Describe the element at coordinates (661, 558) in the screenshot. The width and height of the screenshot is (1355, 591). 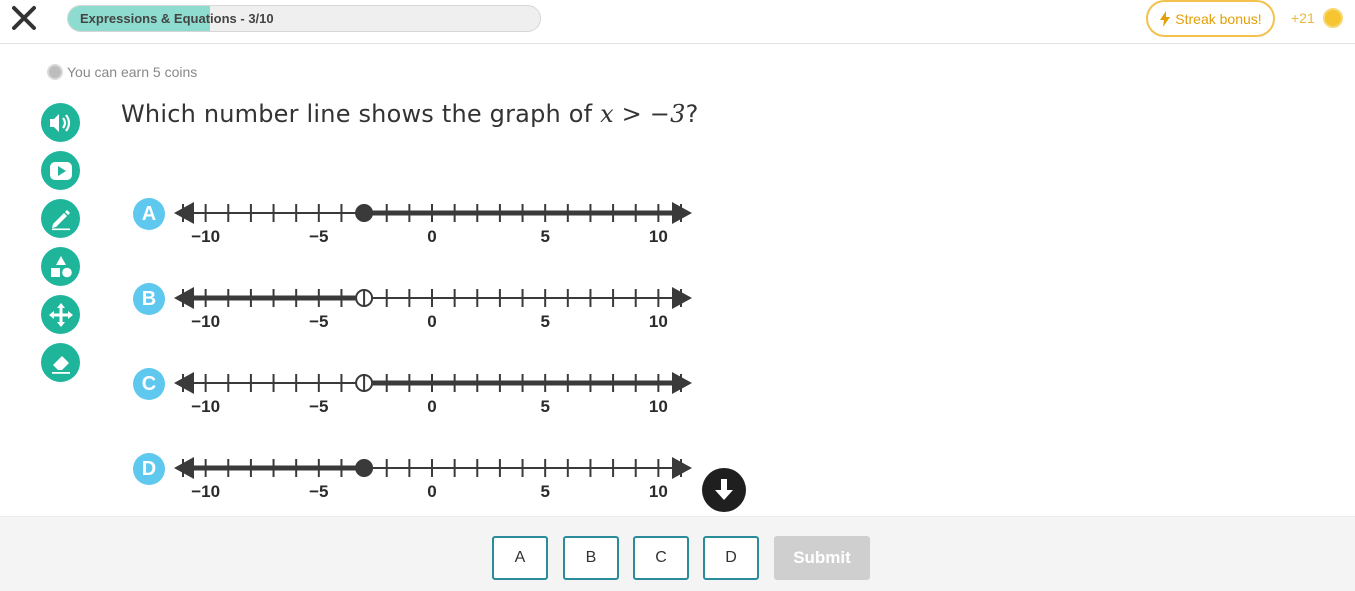
I see `answer-button-c: C` at that location.